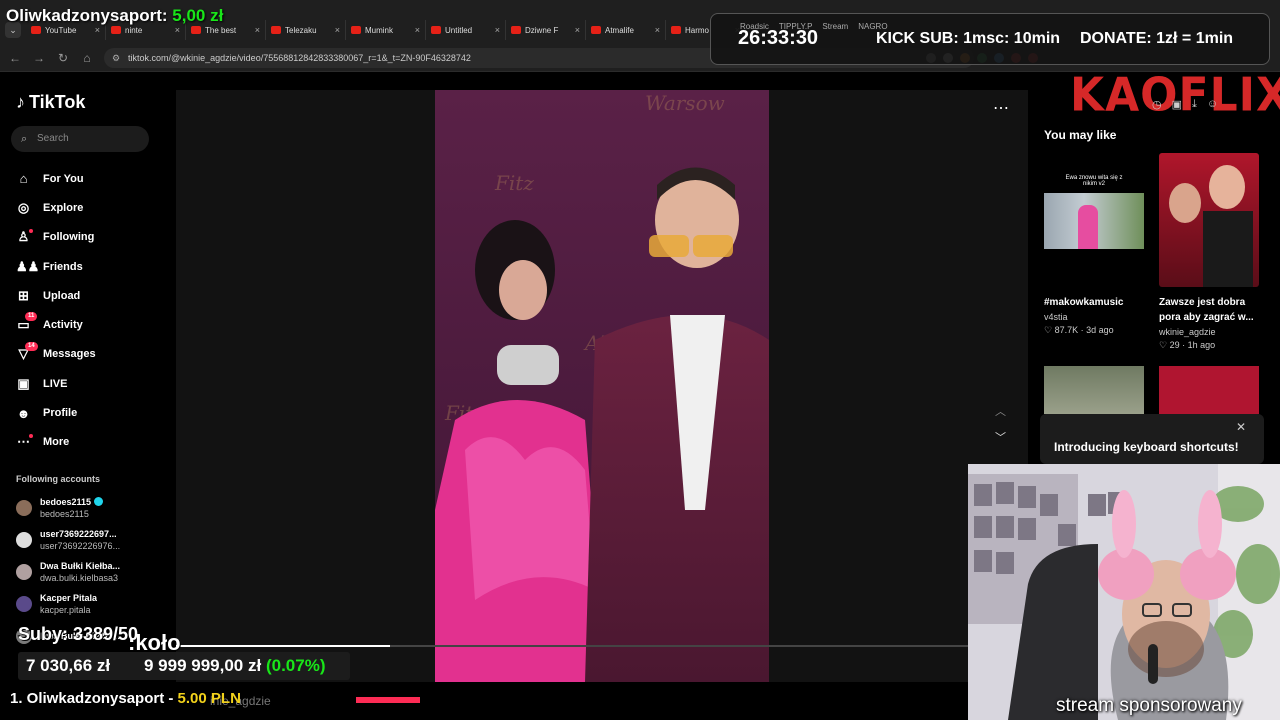 The height and width of the screenshot is (720, 1280). What do you see at coordinates (572, 646) in the screenshot?
I see `video-progress-bar` at bounding box center [572, 646].